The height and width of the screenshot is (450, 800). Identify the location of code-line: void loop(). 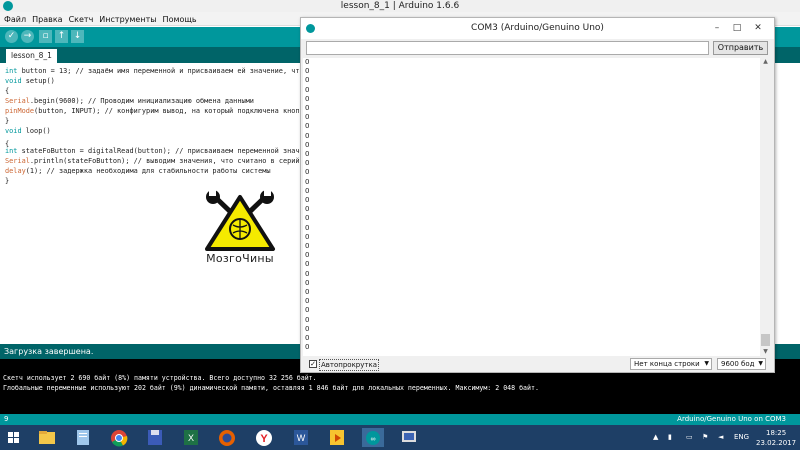
(28, 131).